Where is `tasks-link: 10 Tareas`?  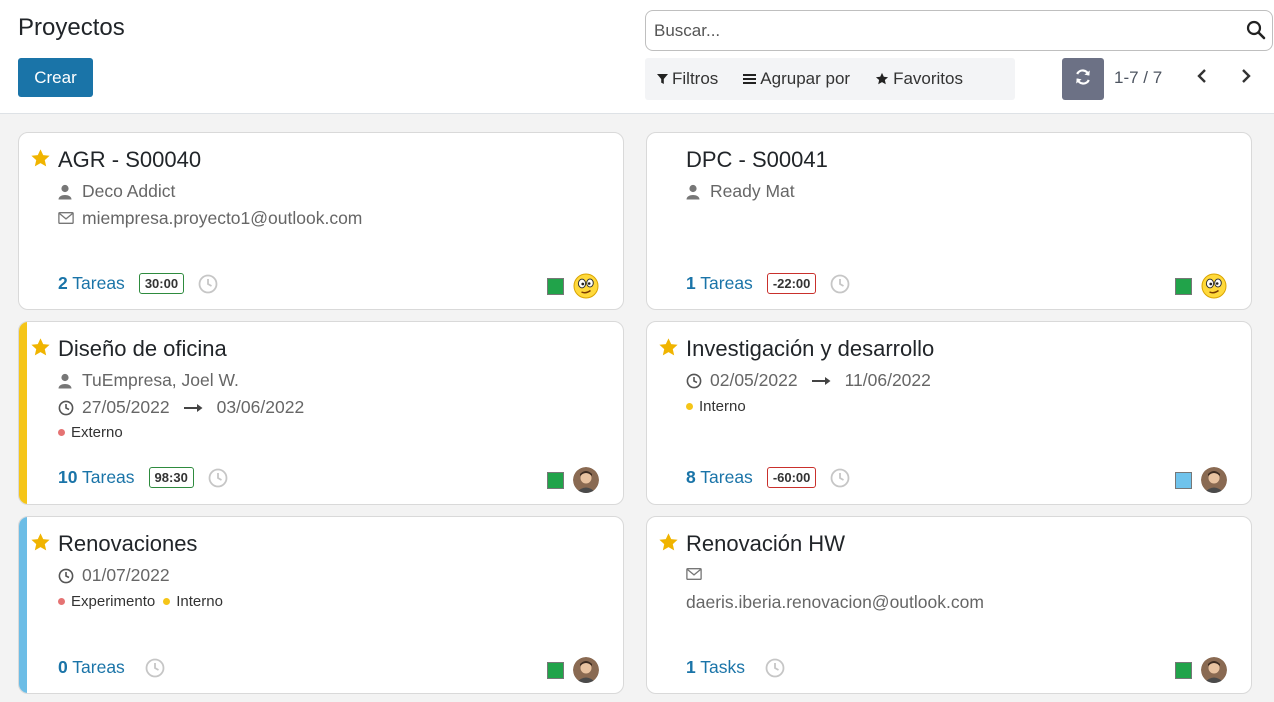
tasks-link: 10 Tareas is located at coordinates (96, 477).